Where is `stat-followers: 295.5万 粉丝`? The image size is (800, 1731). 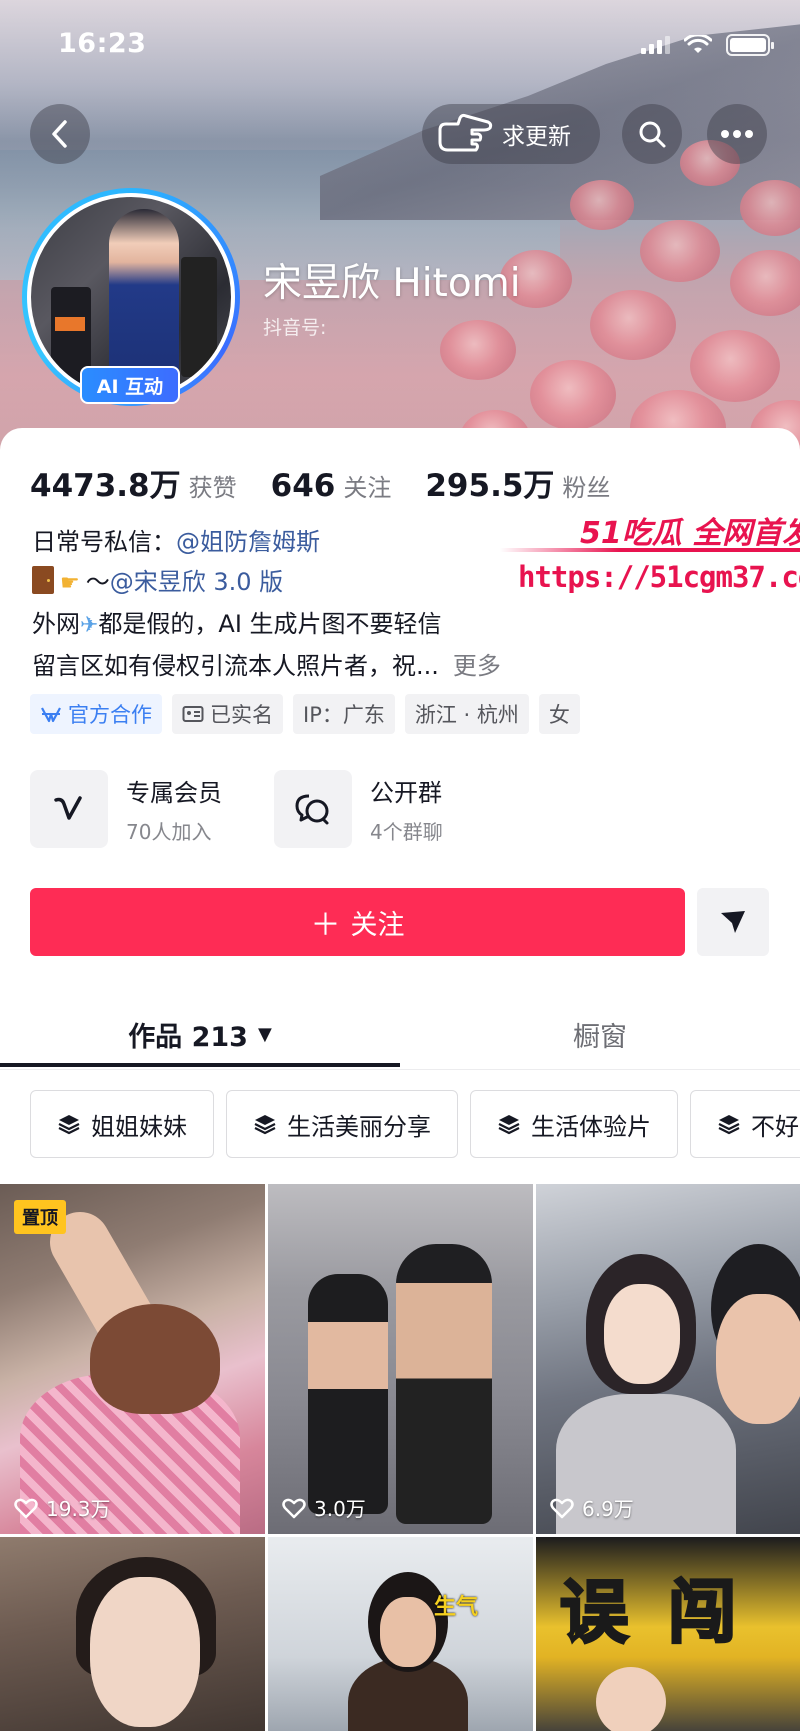 stat-followers: 295.5万 粉丝 is located at coordinates (517, 482).